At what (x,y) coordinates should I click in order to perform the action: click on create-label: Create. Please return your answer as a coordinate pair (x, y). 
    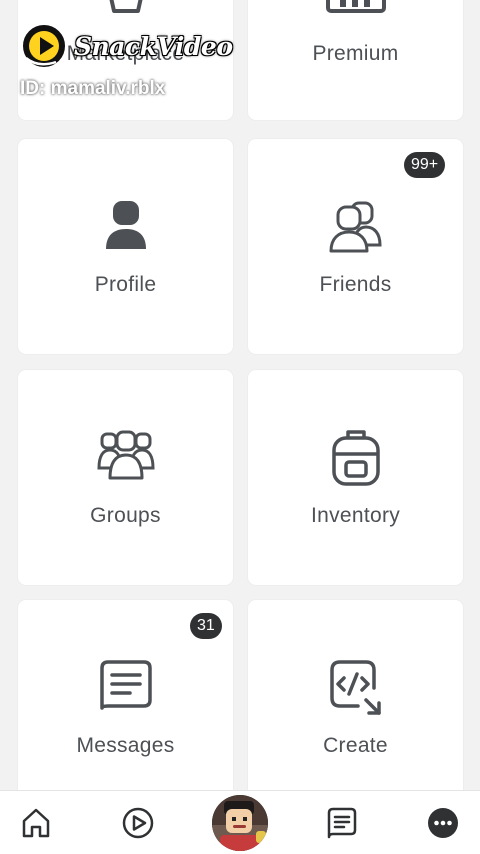
    Looking at the image, I should click on (355, 745).